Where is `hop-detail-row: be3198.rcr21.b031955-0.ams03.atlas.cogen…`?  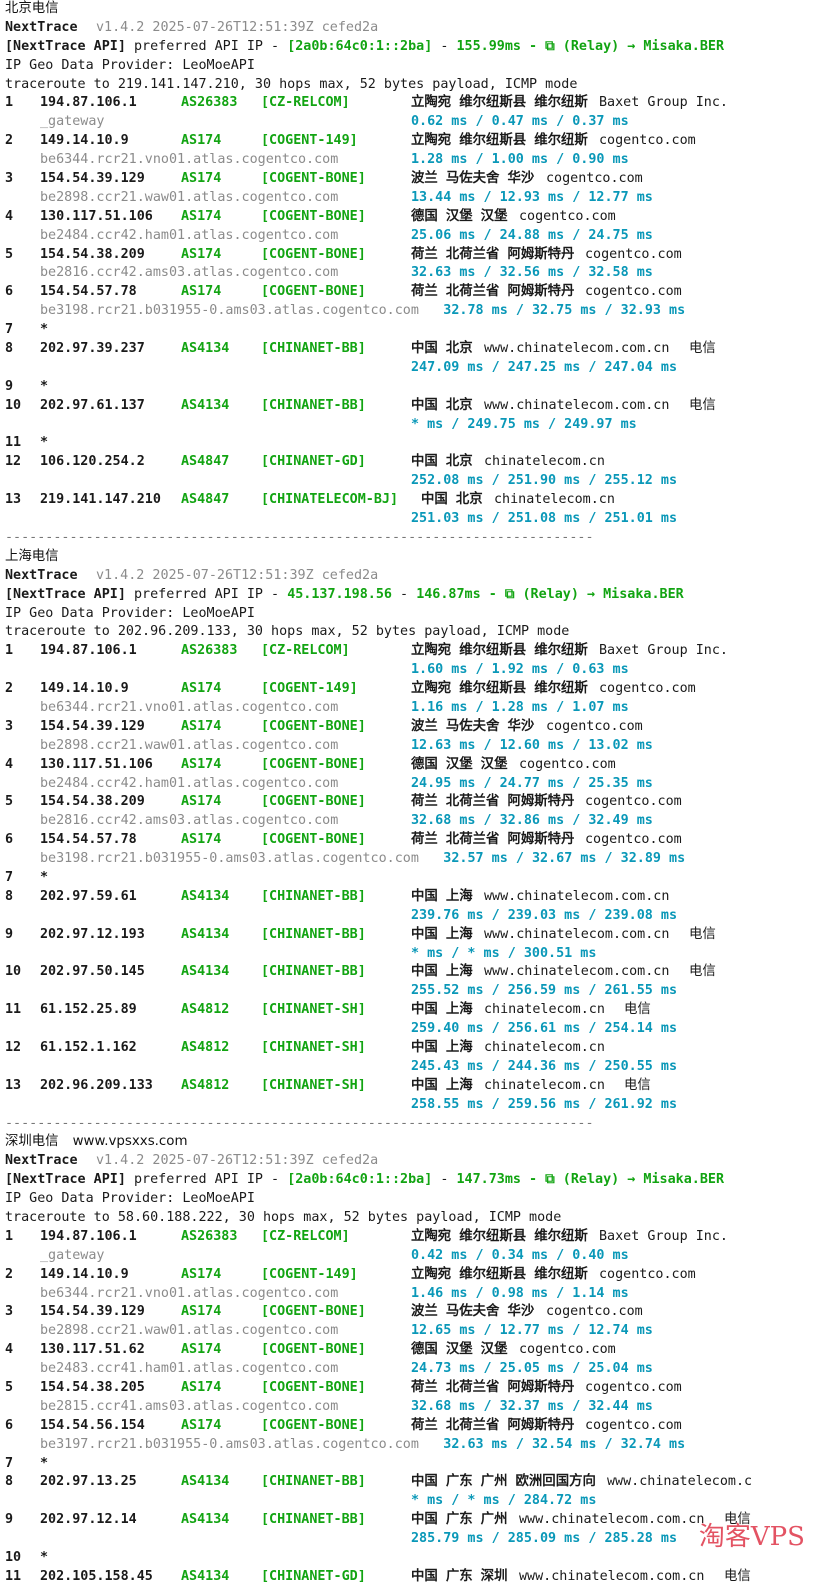
hop-detail-row: be3198.rcr21.b031955-0.ams03.atlas.cogen… is located at coordinates (415, 859).